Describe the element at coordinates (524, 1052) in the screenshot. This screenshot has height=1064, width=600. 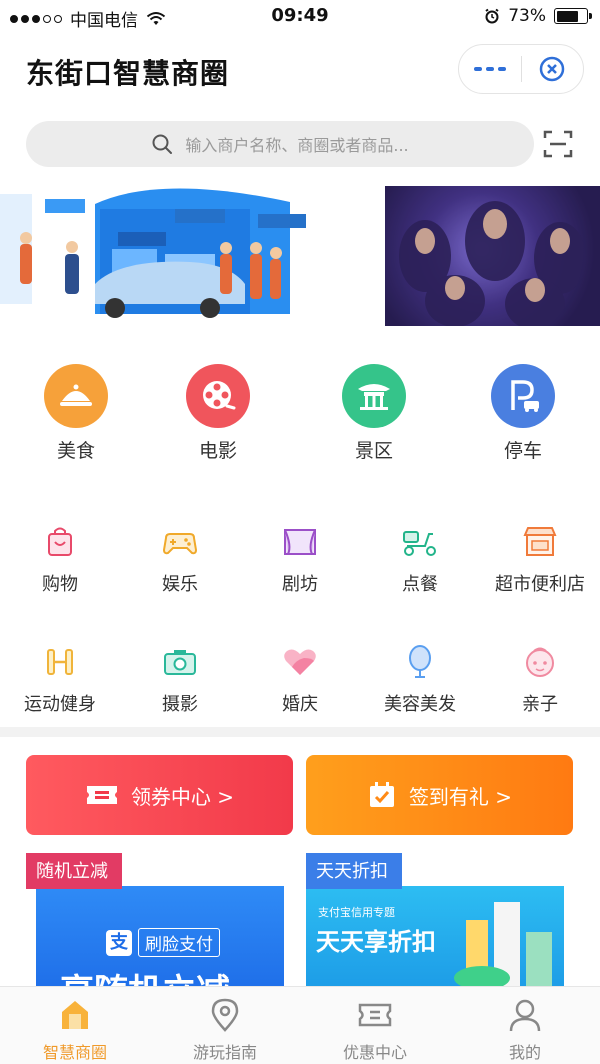
I see `tab-label: 我的` at that location.